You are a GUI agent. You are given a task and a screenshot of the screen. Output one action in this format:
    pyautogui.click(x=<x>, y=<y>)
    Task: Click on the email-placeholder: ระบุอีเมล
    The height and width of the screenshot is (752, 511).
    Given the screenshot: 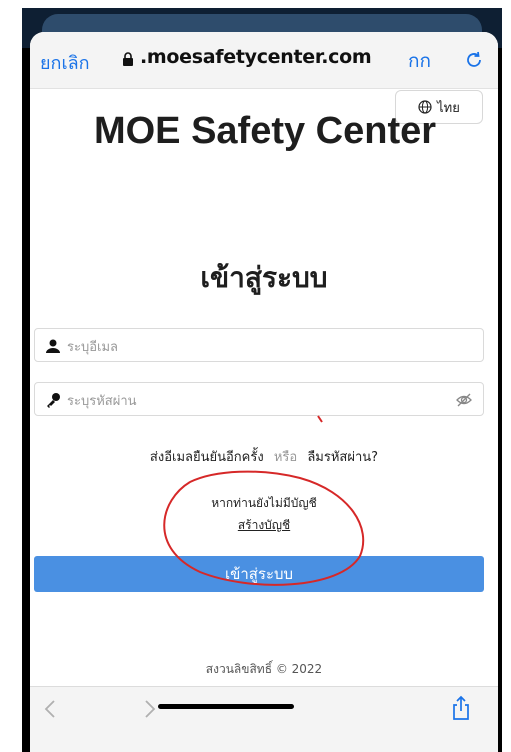 What is the action you would take?
    pyautogui.click(x=93, y=347)
    